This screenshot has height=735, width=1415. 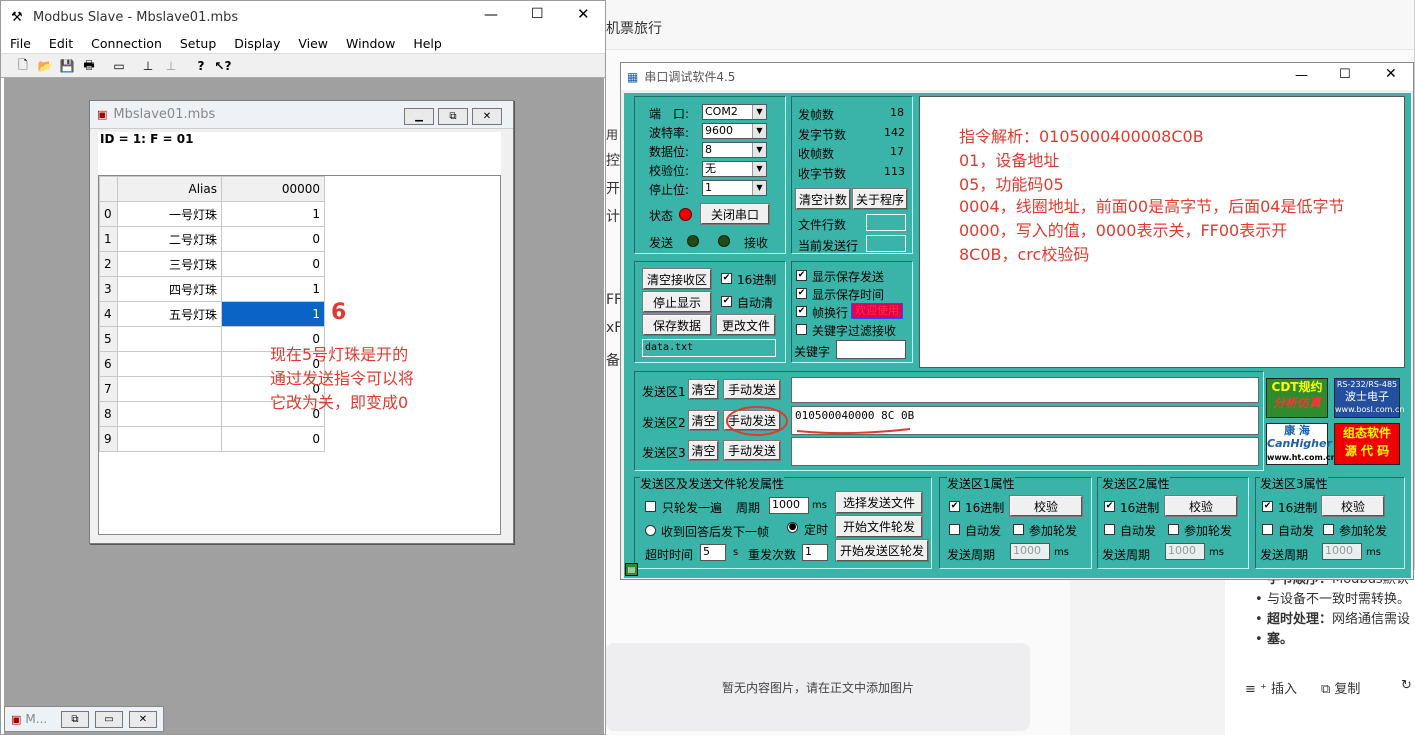 I want to click on underline-send-content, so click(x=853, y=431).